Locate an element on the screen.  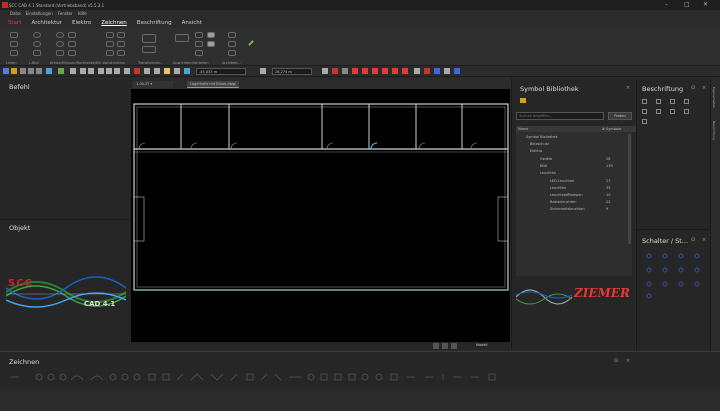
ellipse-icon is located at coordinates (37, 44).